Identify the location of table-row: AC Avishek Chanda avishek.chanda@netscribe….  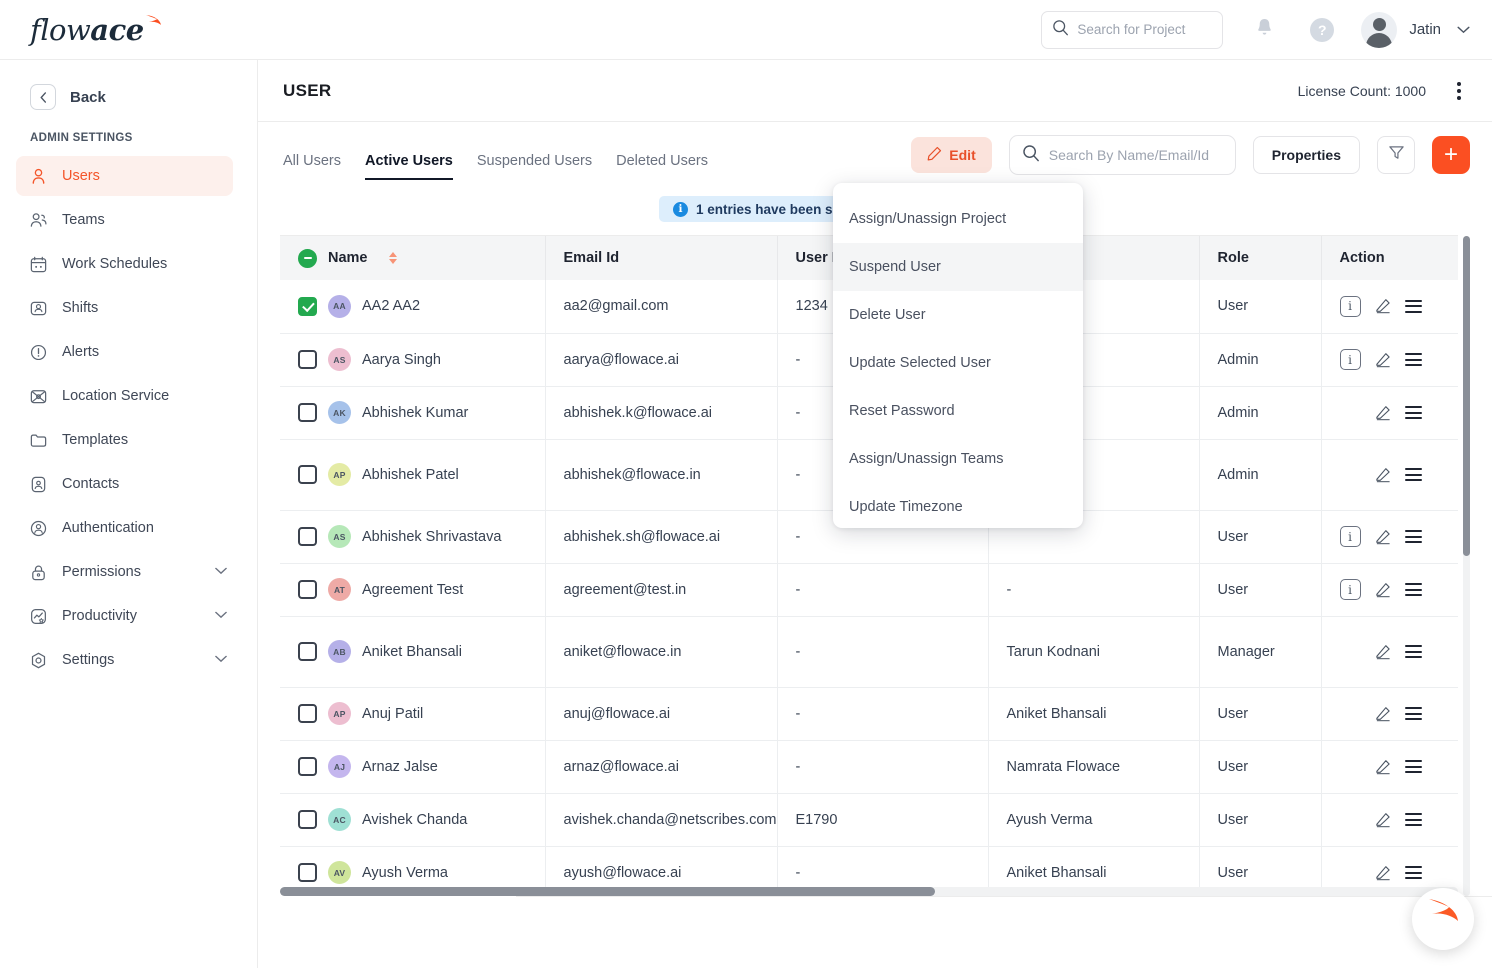
(869, 820).